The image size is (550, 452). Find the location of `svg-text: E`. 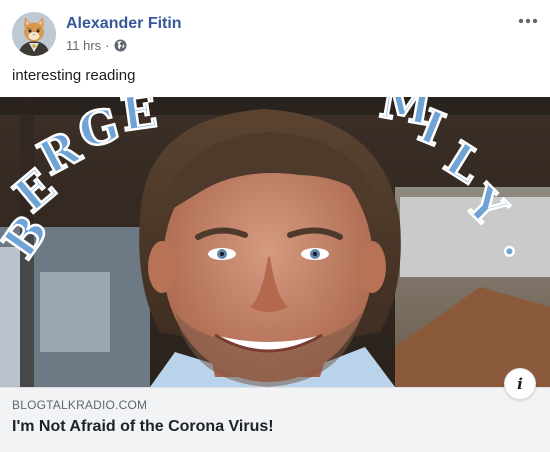

svg-text: E is located at coordinates (139, 119).